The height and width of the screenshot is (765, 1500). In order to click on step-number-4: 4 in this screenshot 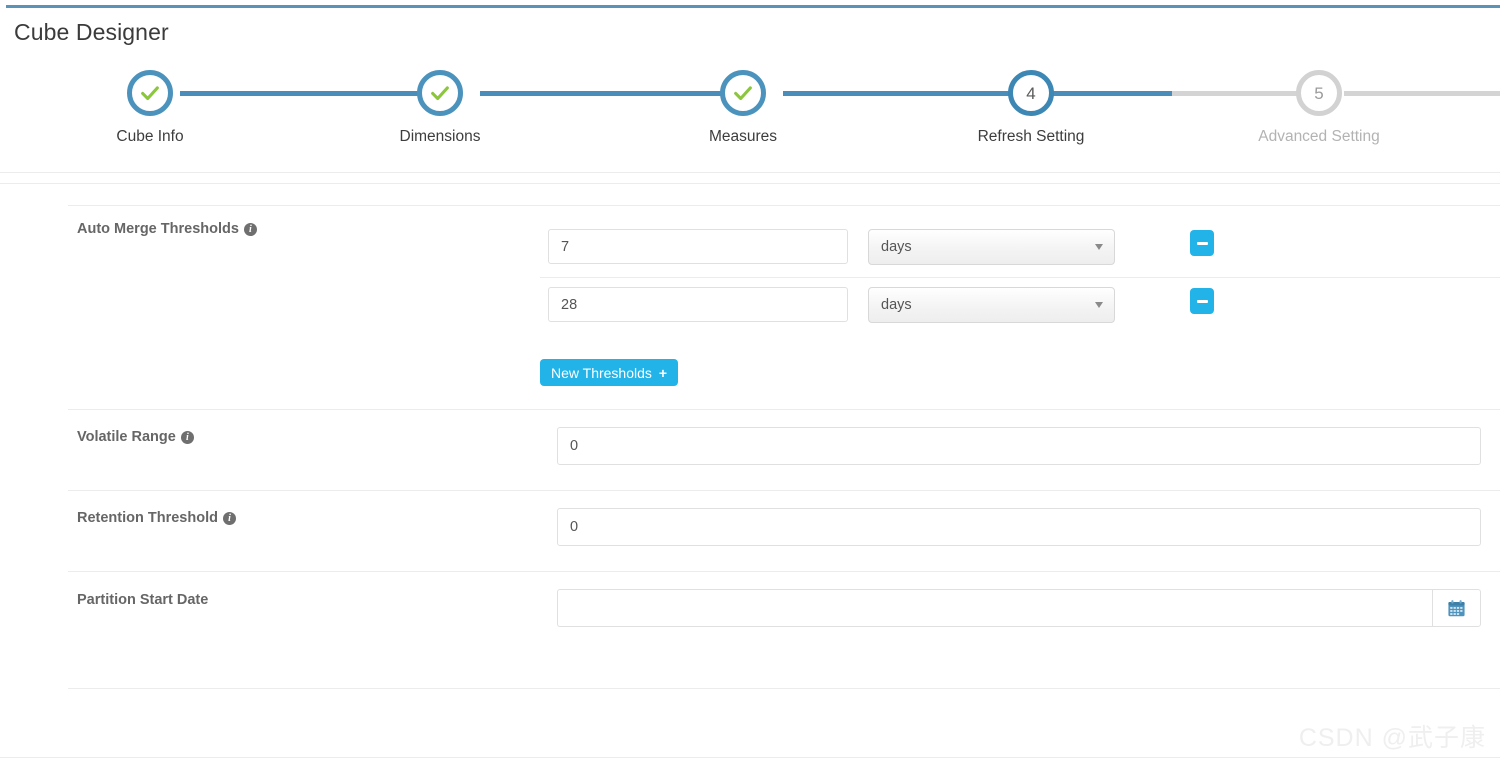, I will do `click(1031, 93)`.